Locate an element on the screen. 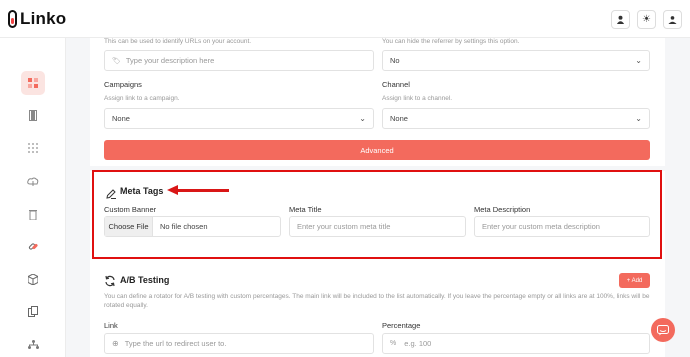  profile-icon is located at coordinates (672, 19).